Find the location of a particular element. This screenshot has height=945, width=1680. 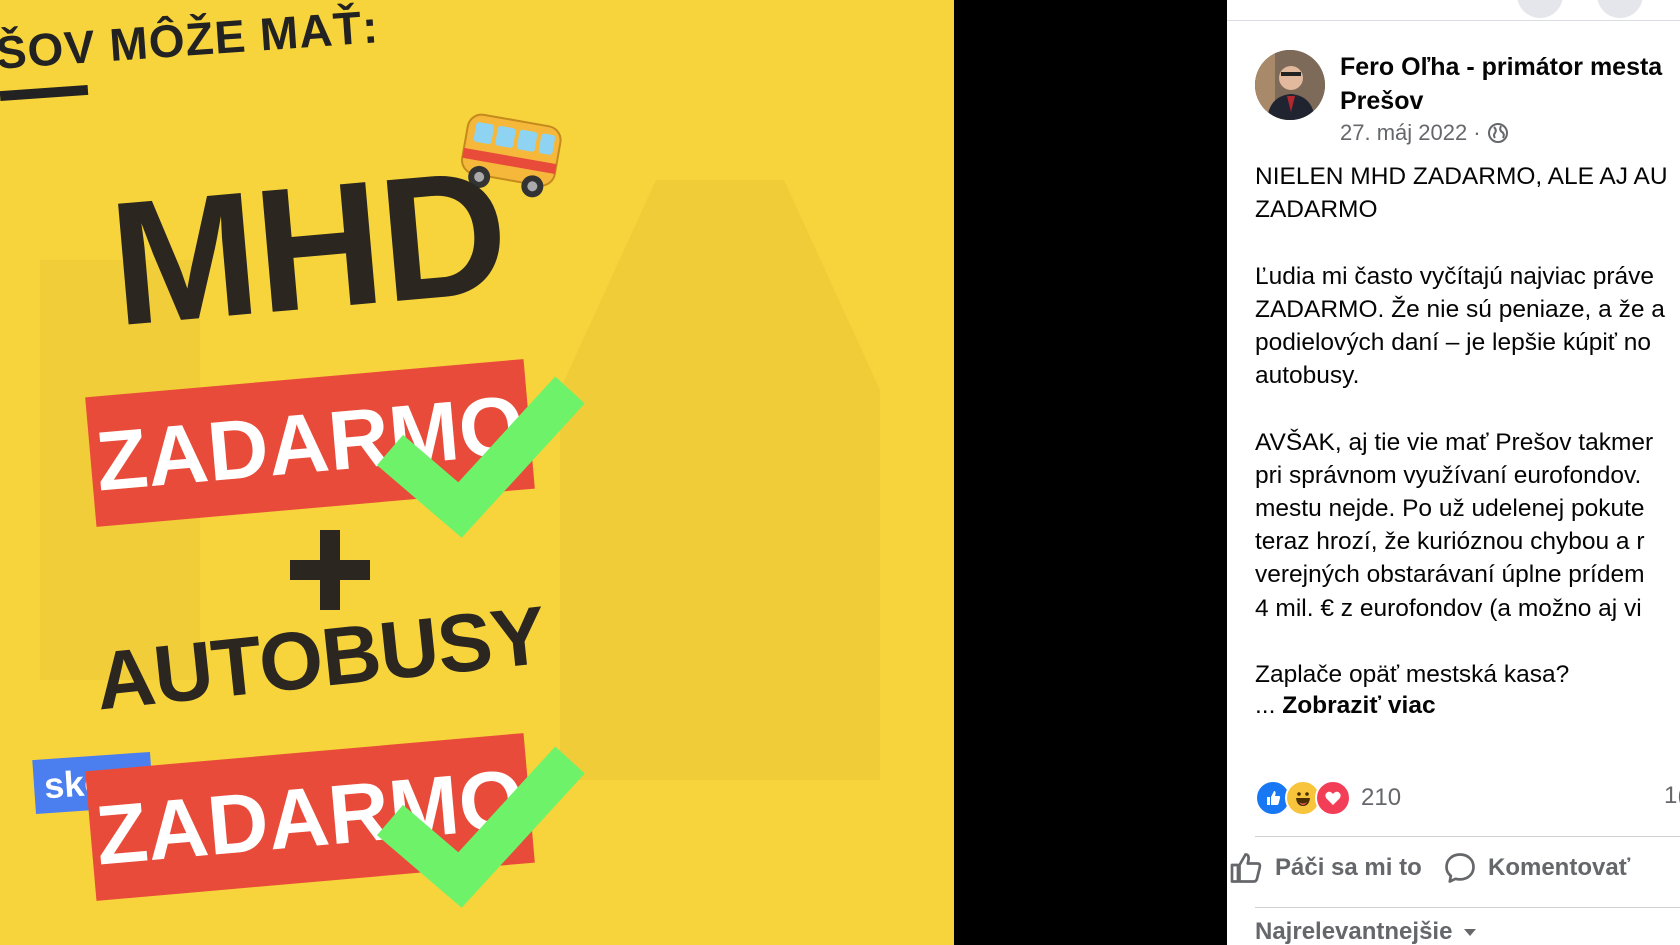

image-headline: ŠOV MÔŽE MAŤ: is located at coordinates (190, 39).